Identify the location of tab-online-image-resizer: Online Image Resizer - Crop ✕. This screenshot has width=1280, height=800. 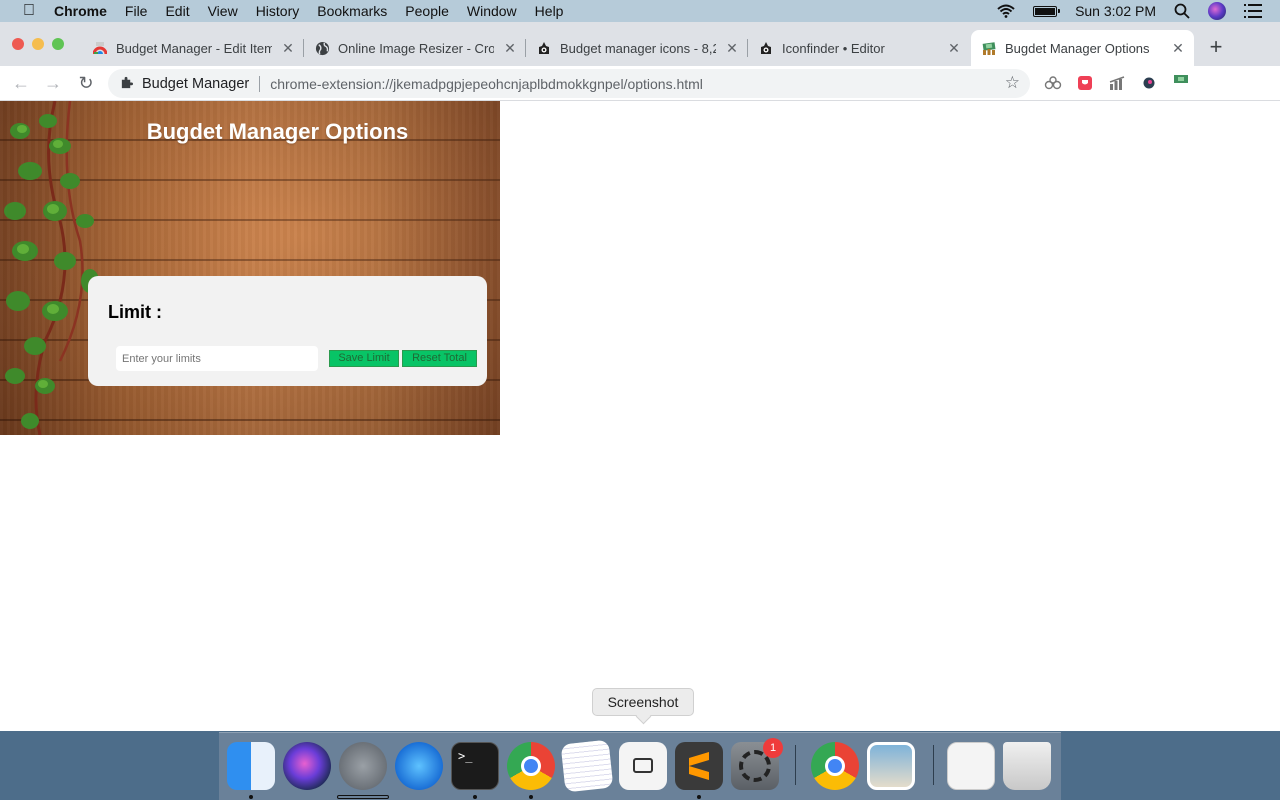
(415, 48).